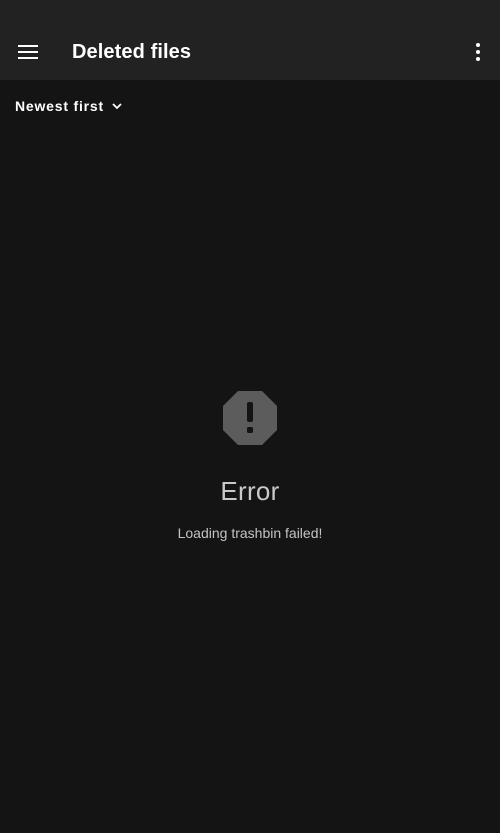 The height and width of the screenshot is (833, 500). Describe the element at coordinates (250, 52) in the screenshot. I see `app-toolbar: Deleted files` at that location.